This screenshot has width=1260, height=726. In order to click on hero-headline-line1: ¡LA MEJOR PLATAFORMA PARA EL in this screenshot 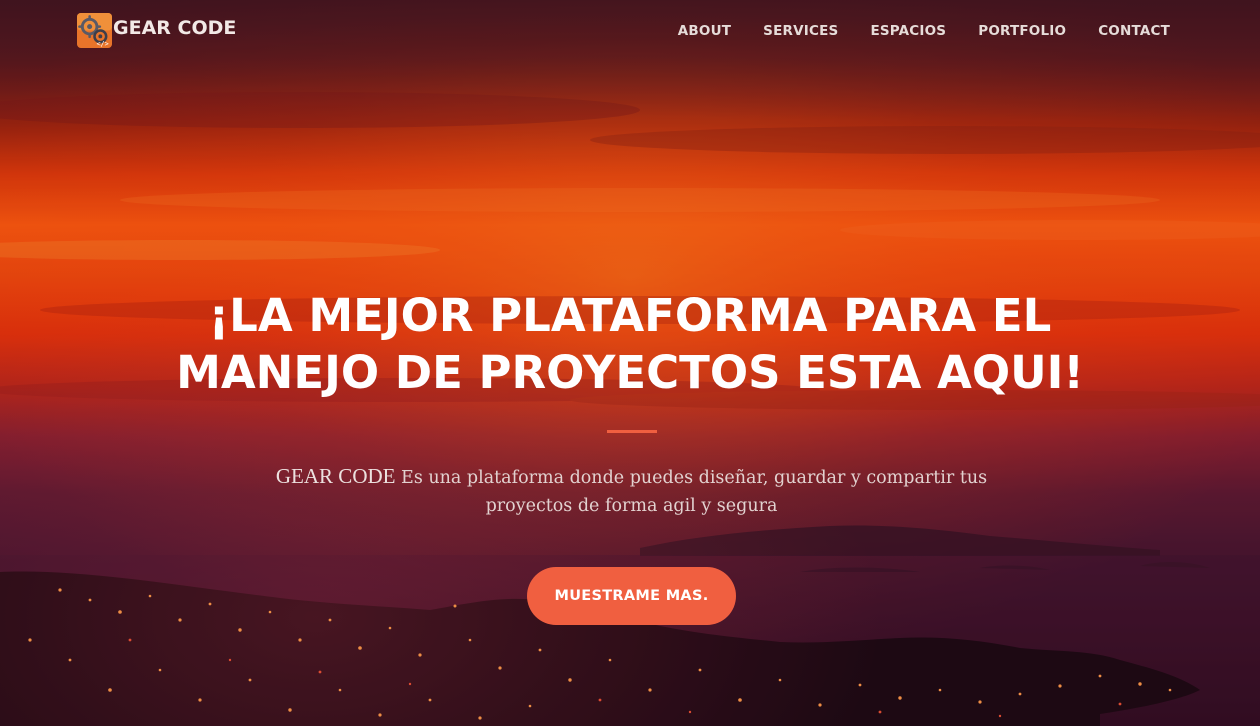, I will do `click(630, 315)`.